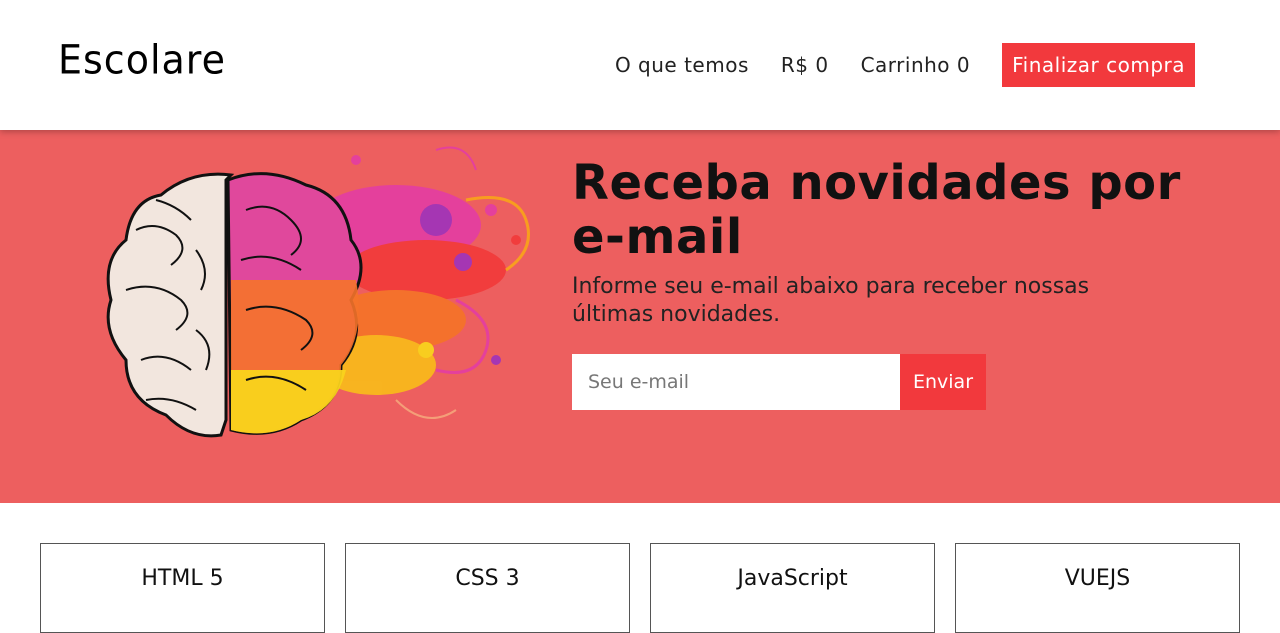 Image resolution: width=1280 pixels, height=633 pixels. I want to click on course-card-javascript: JavaScript, so click(792, 588).